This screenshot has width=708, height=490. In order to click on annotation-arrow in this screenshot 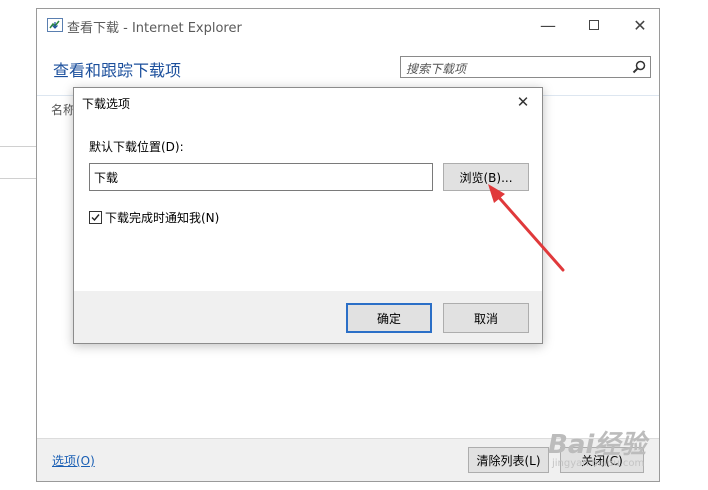, I will do `click(526, 228)`.